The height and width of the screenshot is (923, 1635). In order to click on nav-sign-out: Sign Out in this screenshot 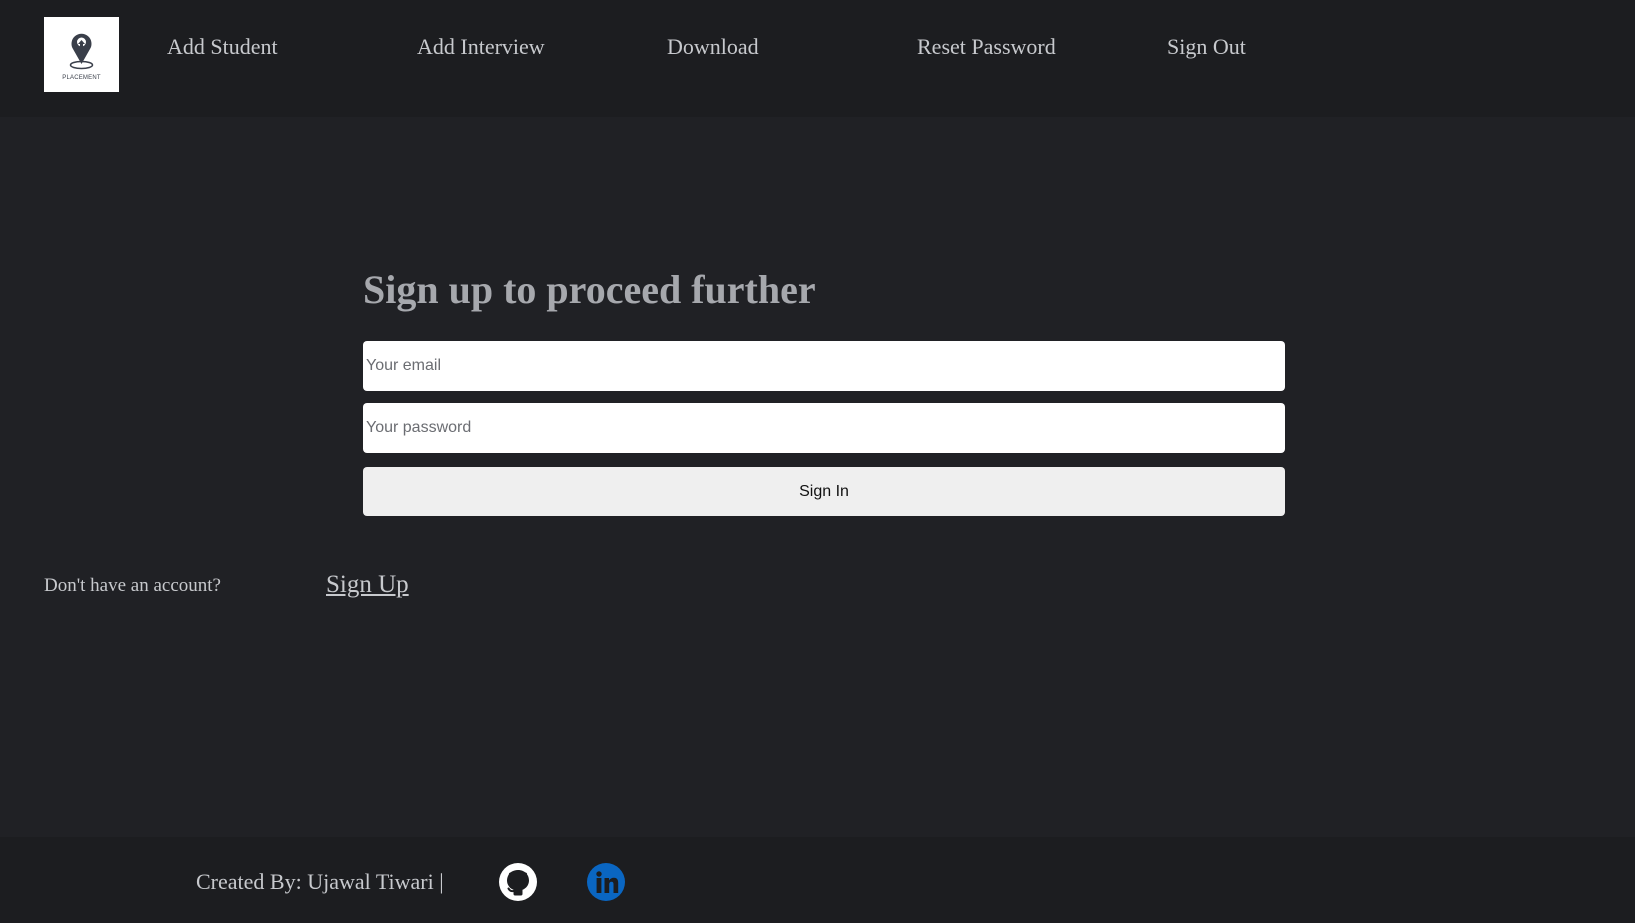, I will do `click(1206, 47)`.